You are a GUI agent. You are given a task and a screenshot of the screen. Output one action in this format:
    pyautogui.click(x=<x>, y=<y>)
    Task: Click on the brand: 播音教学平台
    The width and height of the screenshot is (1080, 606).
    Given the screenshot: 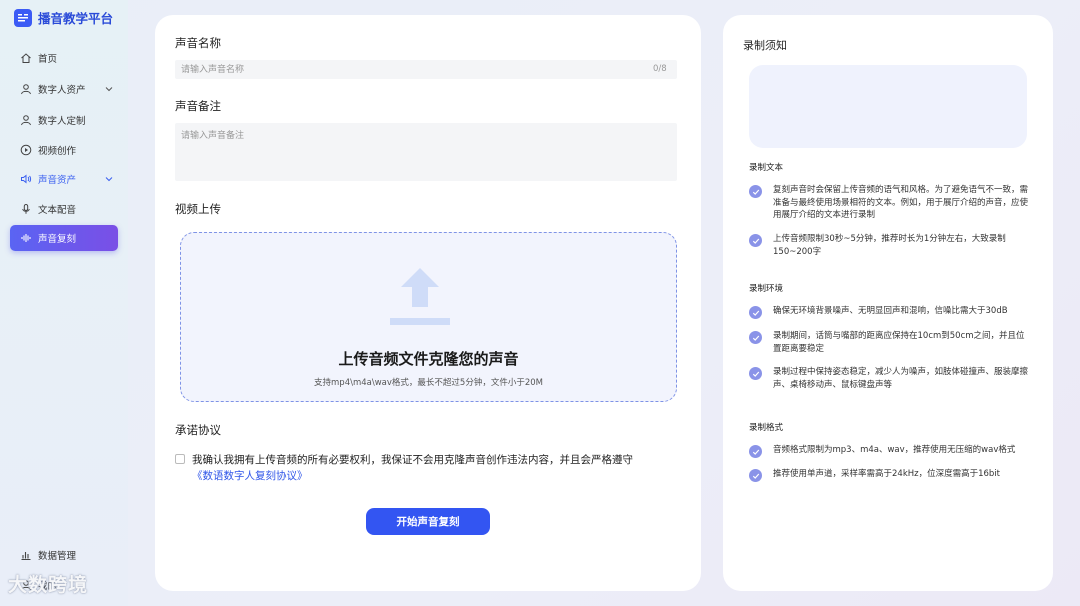 What is the action you would take?
    pyautogui.click(x=63, y=17)
    